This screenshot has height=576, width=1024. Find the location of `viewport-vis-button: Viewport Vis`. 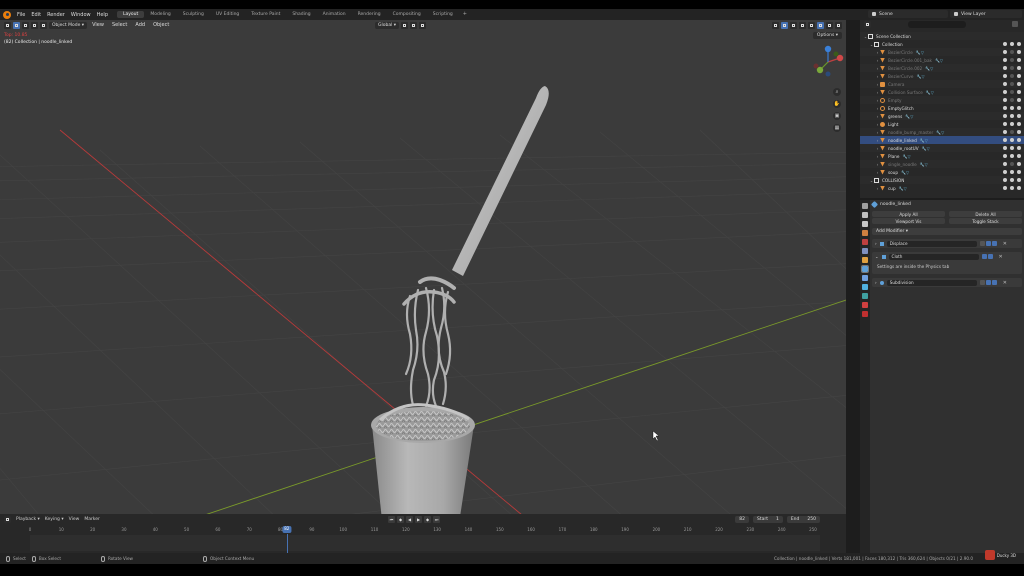

viewport-vis-button: Viewport Vis is located at coordinates (908, 221).